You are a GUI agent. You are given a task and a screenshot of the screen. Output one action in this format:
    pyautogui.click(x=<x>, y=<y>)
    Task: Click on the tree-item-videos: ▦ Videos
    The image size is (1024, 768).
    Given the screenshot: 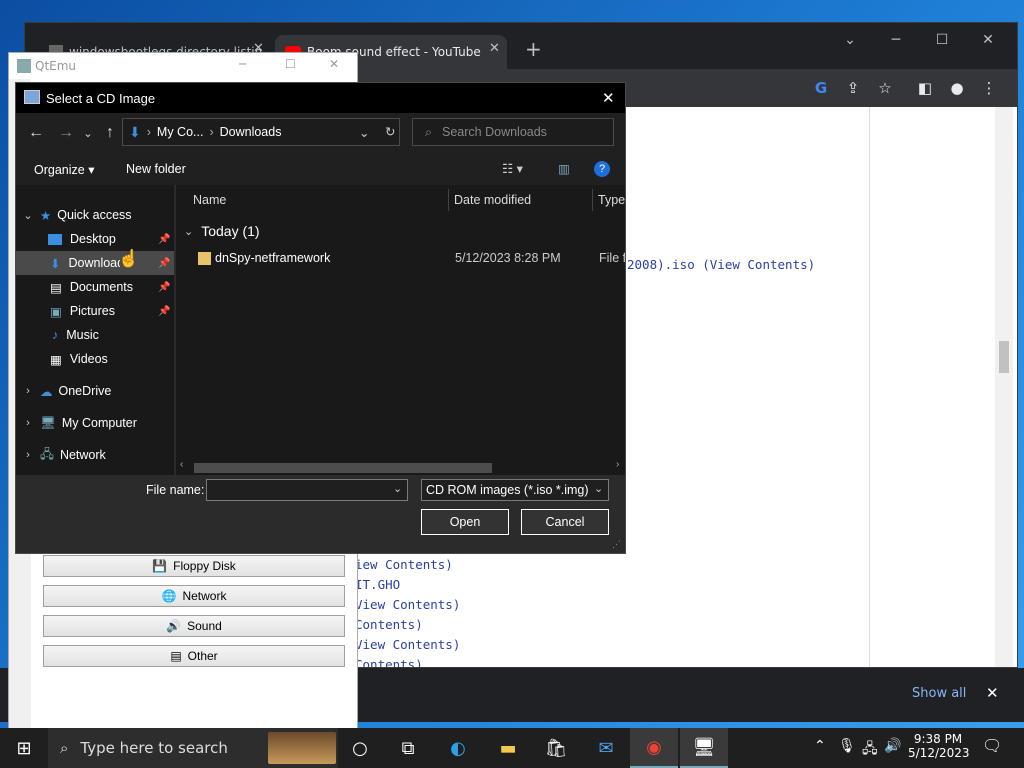 What is the action you would take?
    pyautogui.click(x=95, y=359)
    